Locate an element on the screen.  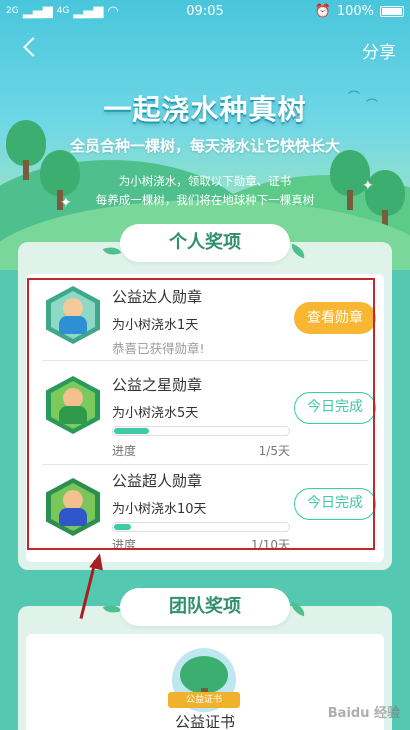
back-button is located at coordinates (32, 48).